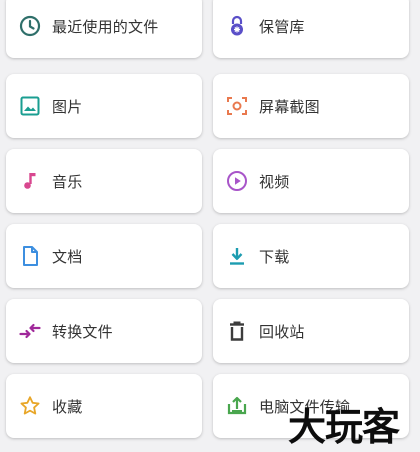  What do you see at coordinates (289, 106) in the screenshot?
I see `tile-label: 屏幕截图` at bounding box center [289, 106].